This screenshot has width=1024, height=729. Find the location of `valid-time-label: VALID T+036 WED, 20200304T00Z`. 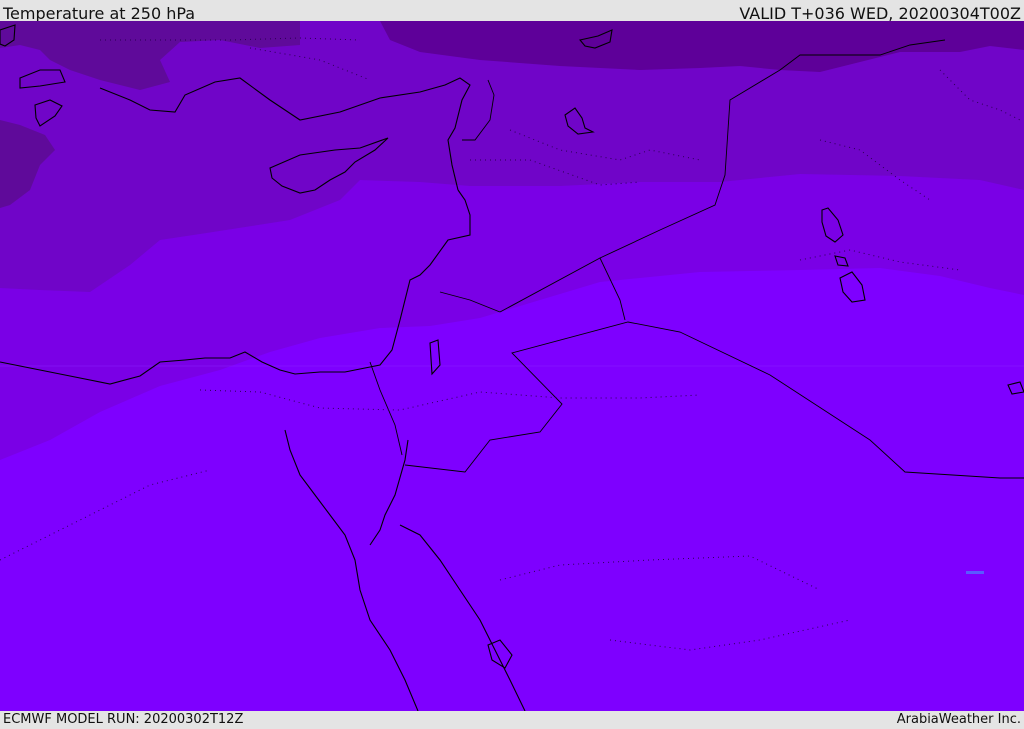

valid-time-label: VALID T+036 WED, 20200304T00Z is located at coordinates (880, 12).